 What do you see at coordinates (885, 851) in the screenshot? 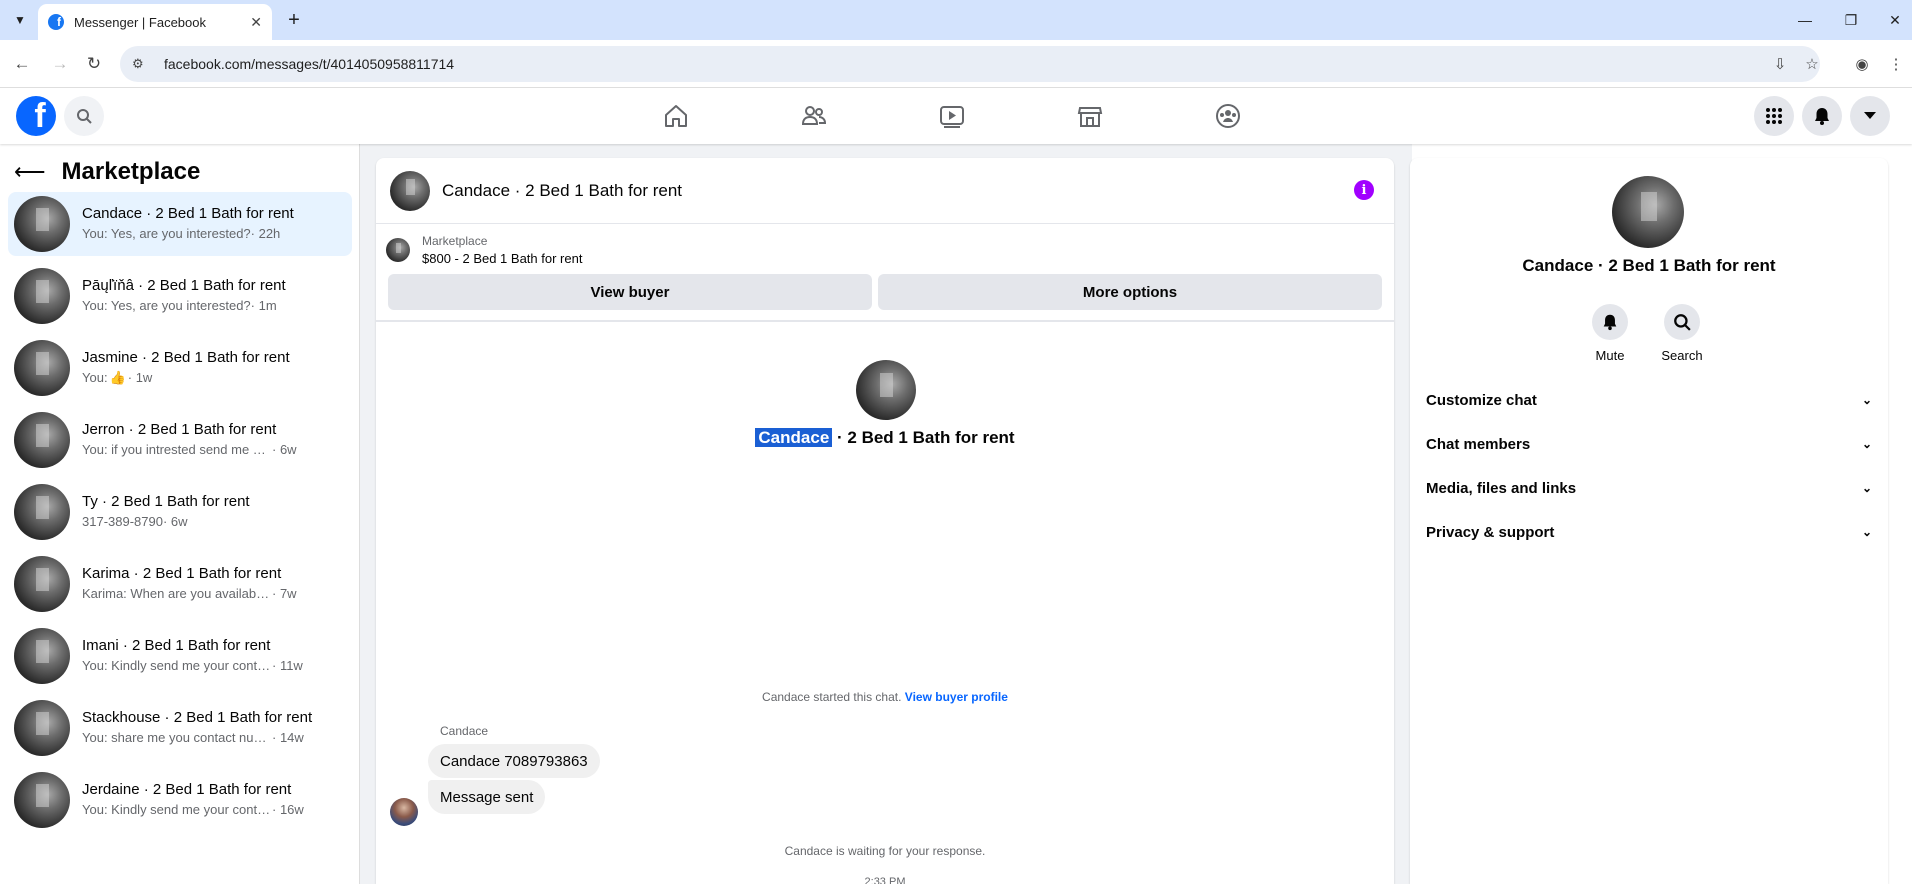
I see `waiting-notice: Candace is waiting for your response.` at bounding box center [885, 851].